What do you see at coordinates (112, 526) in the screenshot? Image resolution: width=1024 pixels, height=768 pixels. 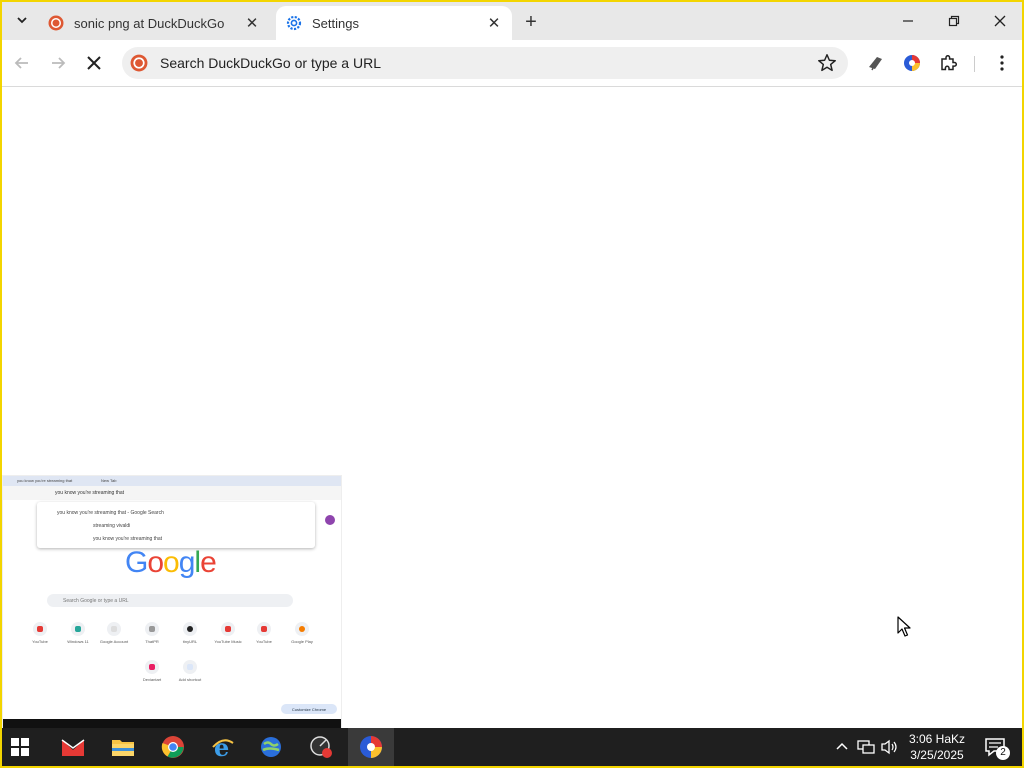 I see `thumbnail-suggestion: streaming vivaldi` at bounding box center [112, 526].